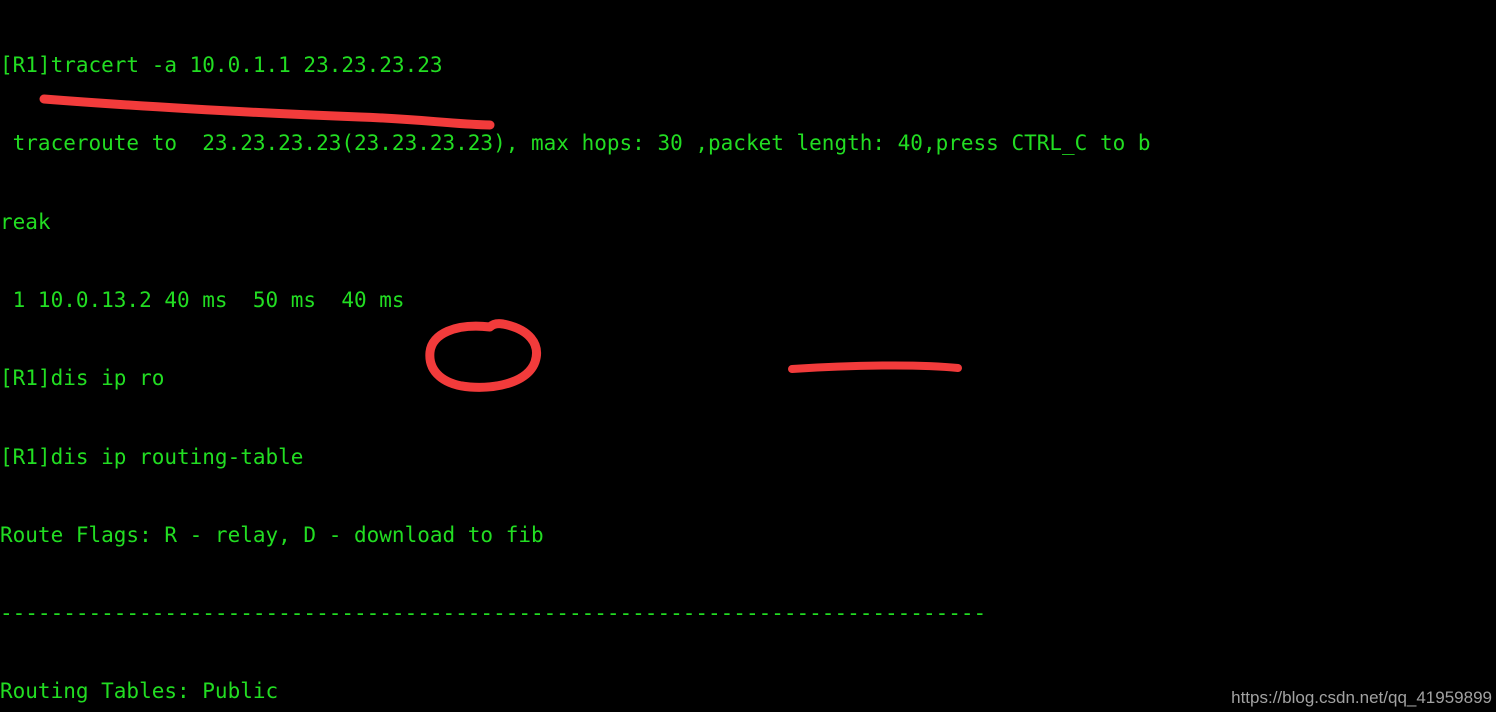  I want to click on terminal-line-dis-ip-ro-command: [R1]dis ip ro, so click(82, 378).